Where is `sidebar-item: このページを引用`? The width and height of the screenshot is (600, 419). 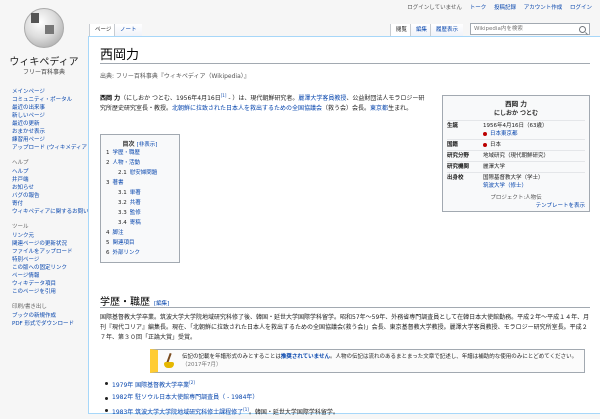 sidebar-item: このページを引用 is located at coordinates (50, 292).